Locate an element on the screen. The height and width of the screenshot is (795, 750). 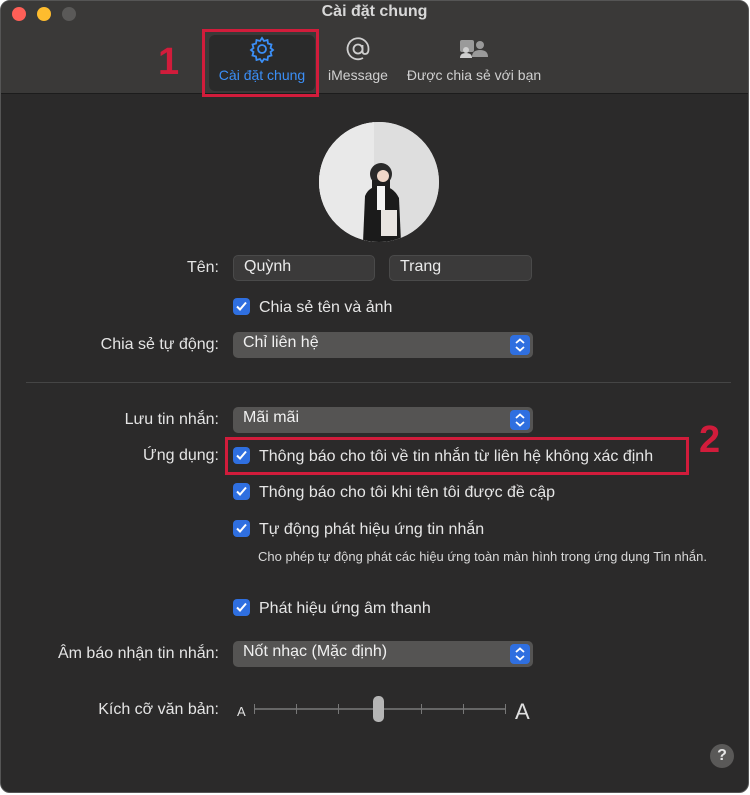
name-label: Tên: is located at coordinates (202, 267).